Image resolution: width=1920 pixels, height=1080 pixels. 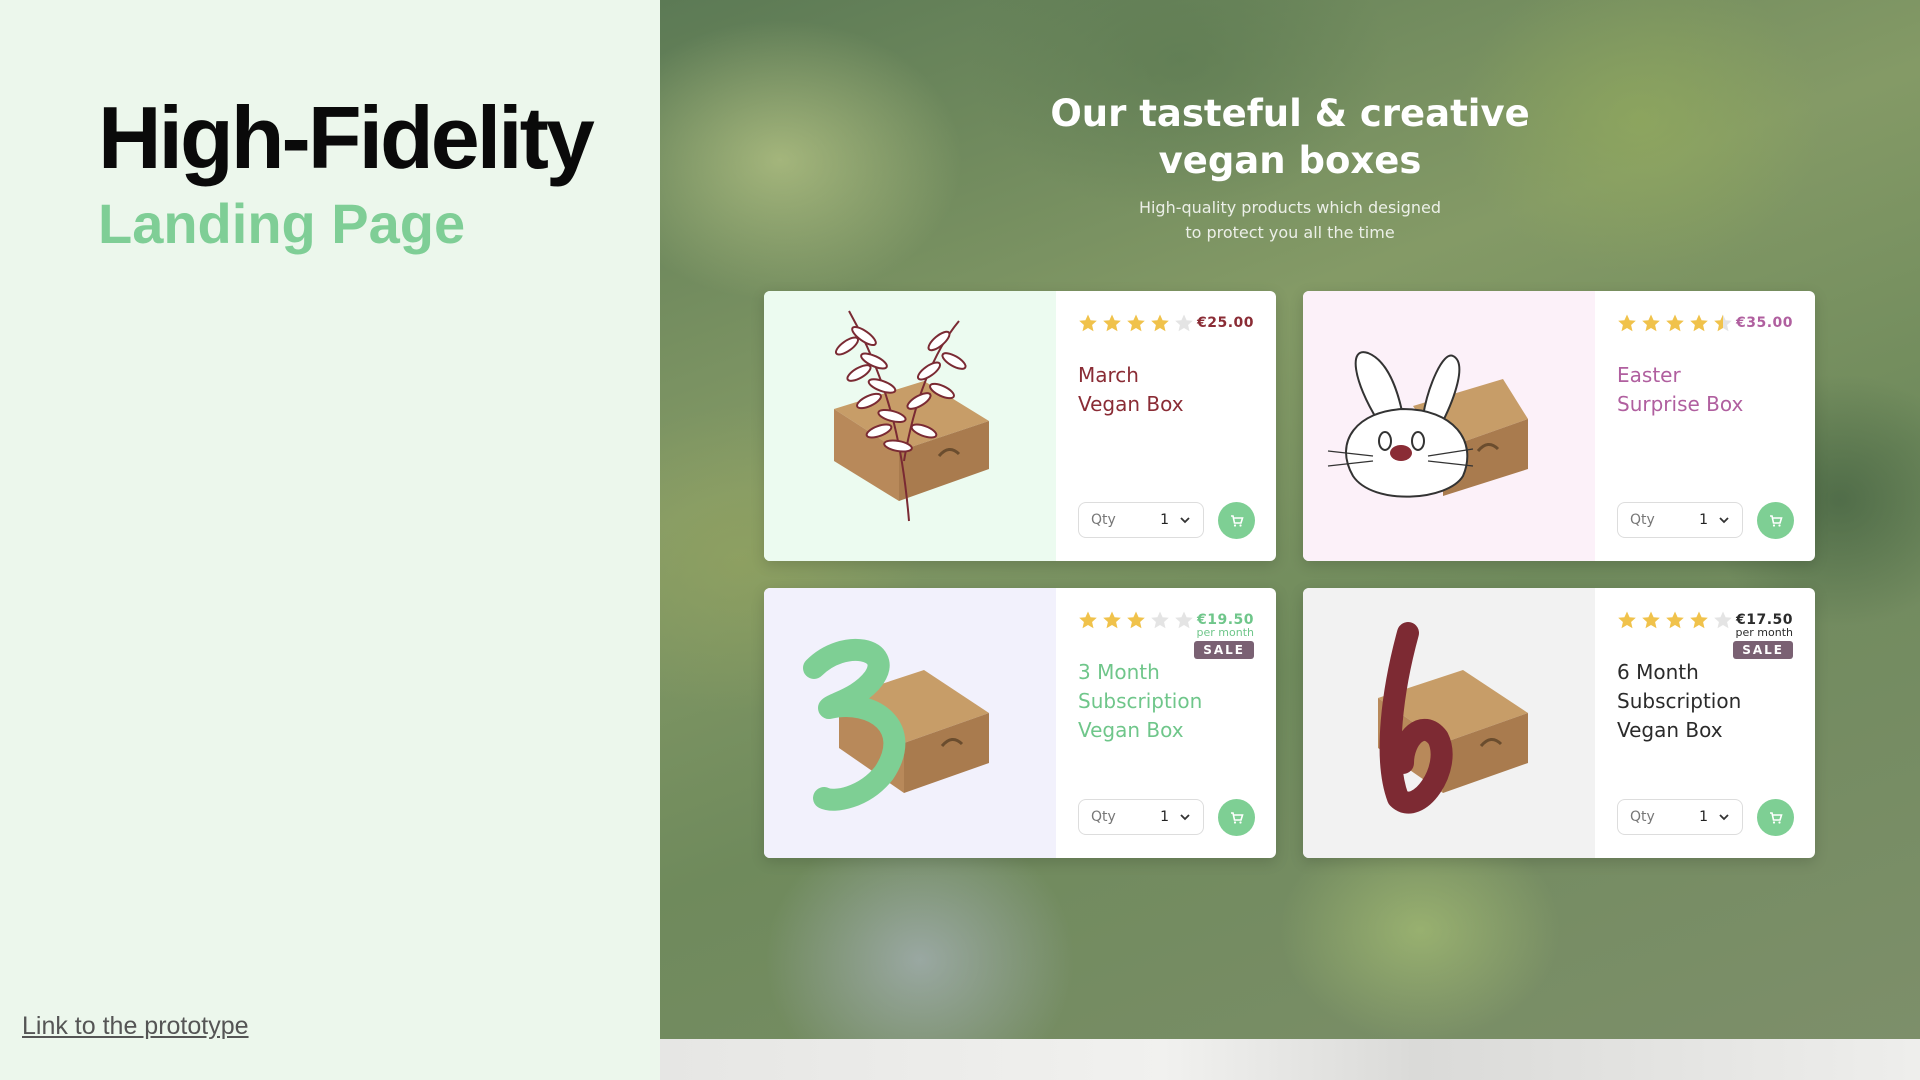 I want to click on product-price: €25.00, so click(x=1225, y=323).